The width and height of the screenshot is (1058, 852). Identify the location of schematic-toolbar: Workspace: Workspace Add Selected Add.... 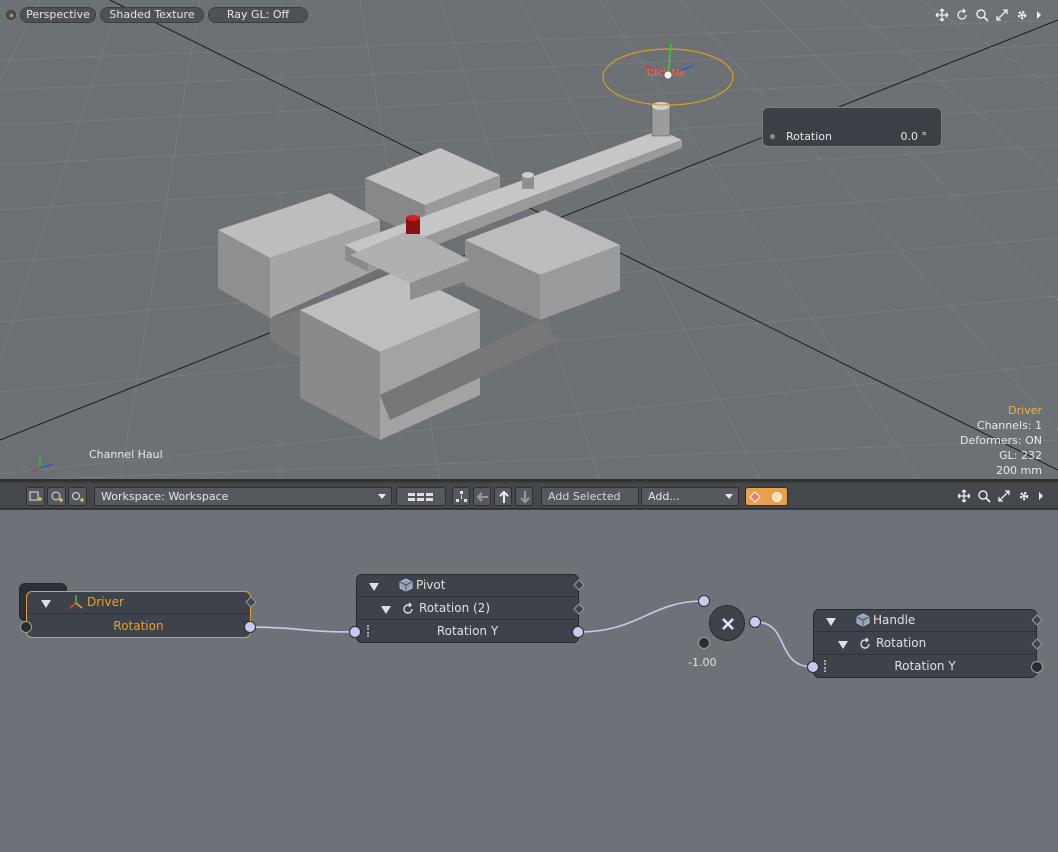
(529, 496).